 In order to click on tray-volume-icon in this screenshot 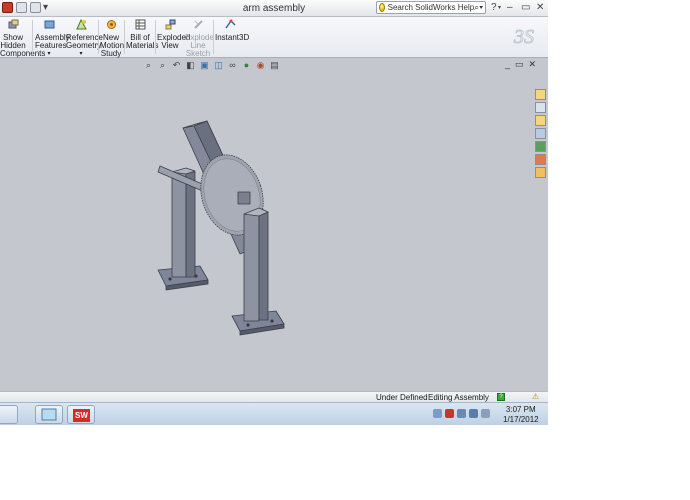, I will do `click(485, 413)`.